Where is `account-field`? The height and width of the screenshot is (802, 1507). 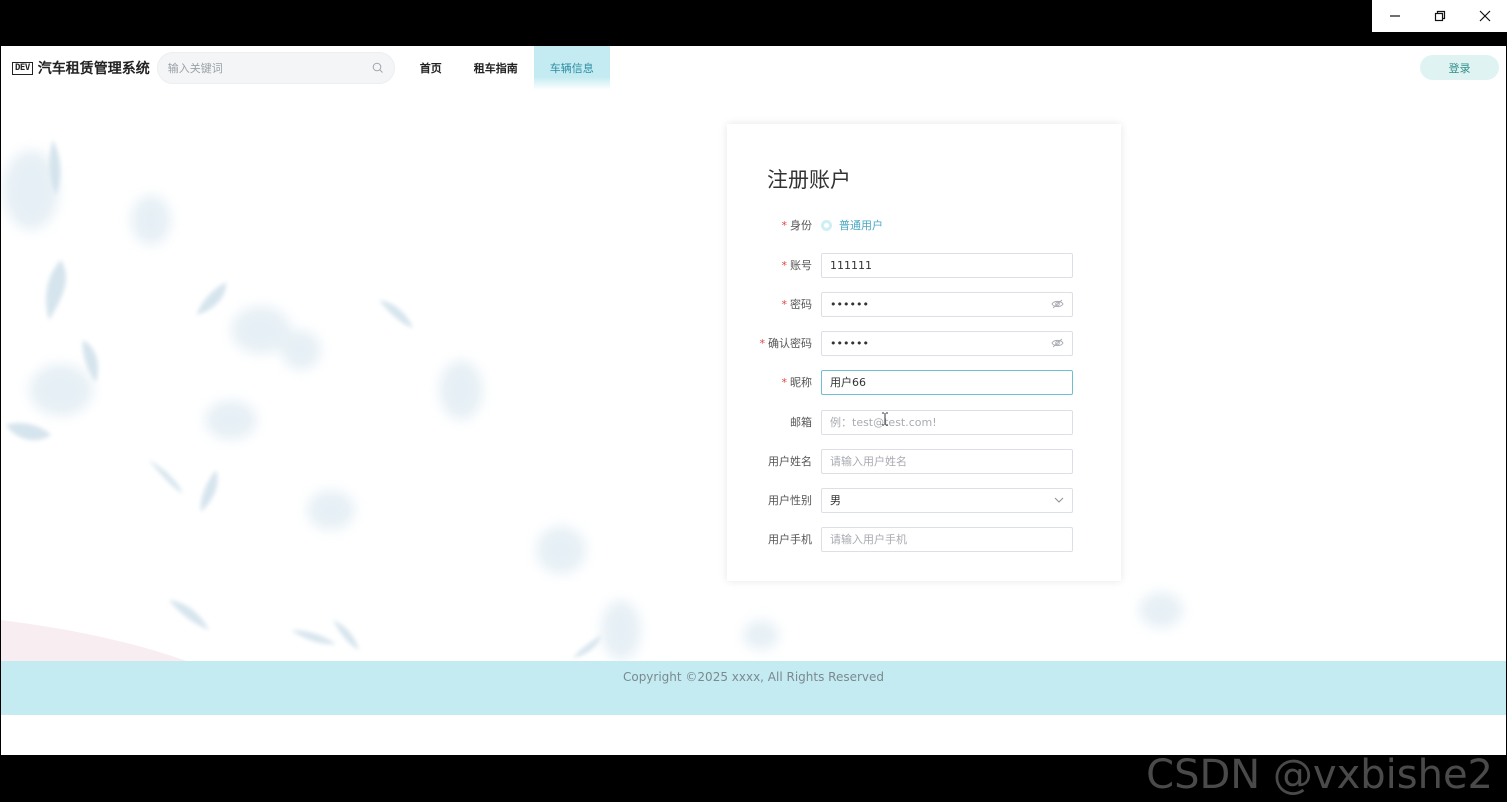
account-field is located at coordinates (947, 265).